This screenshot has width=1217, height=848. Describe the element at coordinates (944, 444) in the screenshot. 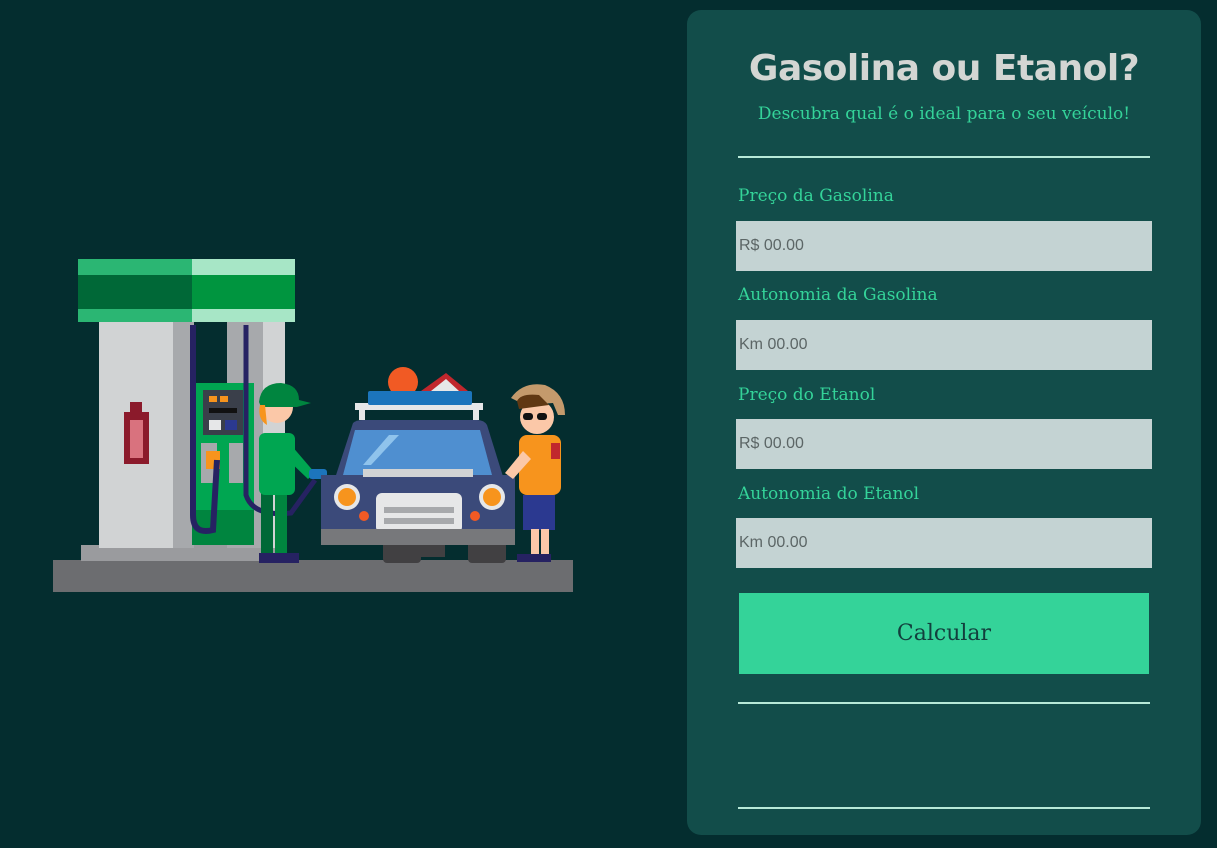

I see `ethanol-price-input` at that location.